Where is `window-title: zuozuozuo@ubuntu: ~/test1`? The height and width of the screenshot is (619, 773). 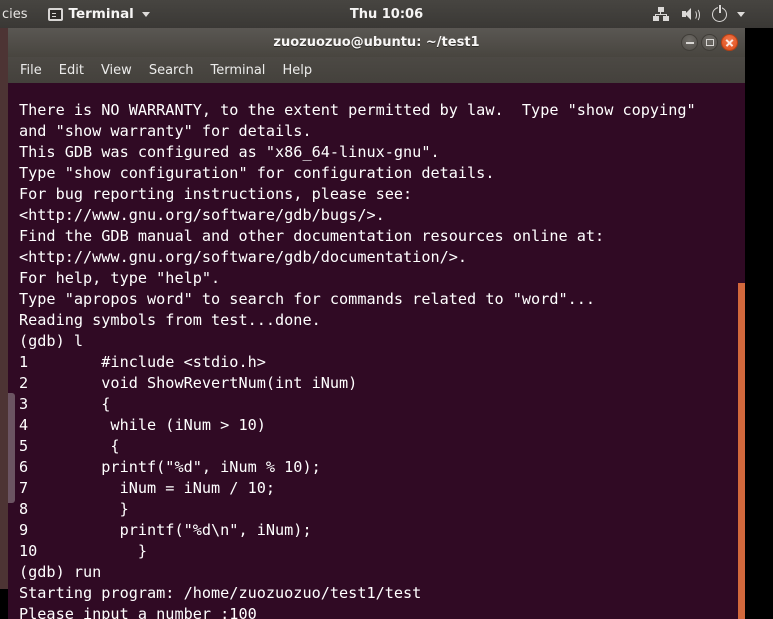 window-title: zuozuozuo@ubuntu: ~/test1 is located at coordinates (376, 42).